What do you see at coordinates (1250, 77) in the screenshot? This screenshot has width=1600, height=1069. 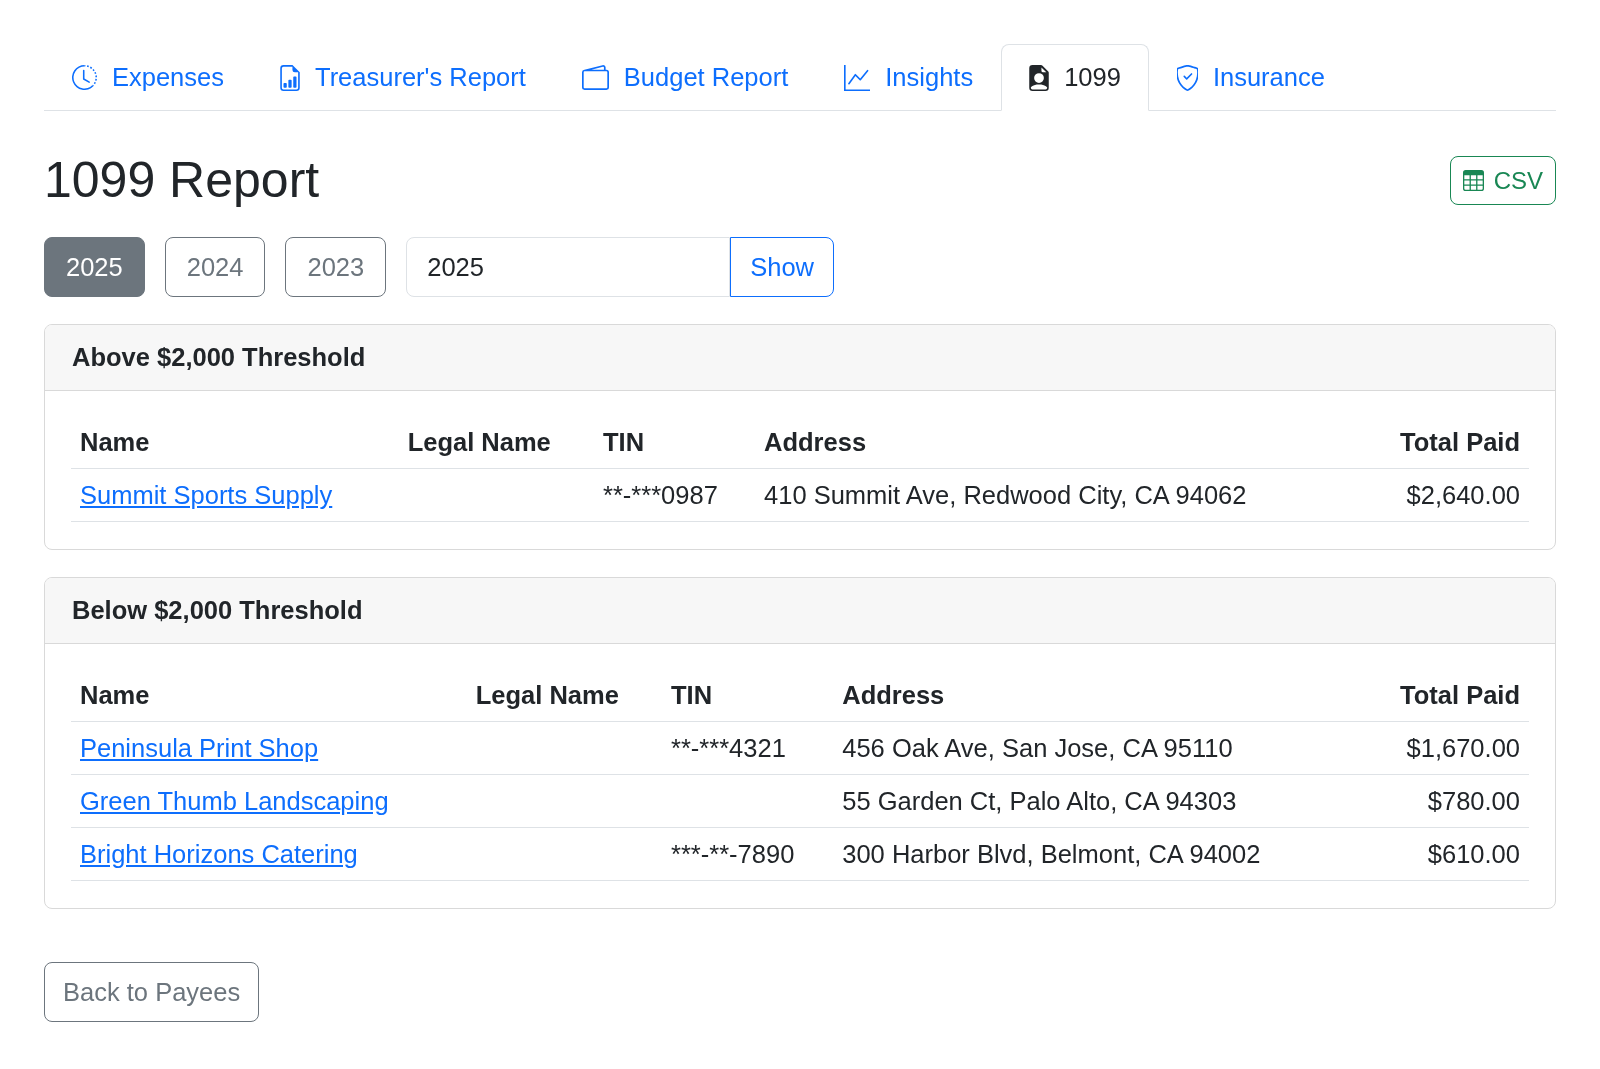 I see `nav-tab: Insurance` at bounding box center [1250, 77].